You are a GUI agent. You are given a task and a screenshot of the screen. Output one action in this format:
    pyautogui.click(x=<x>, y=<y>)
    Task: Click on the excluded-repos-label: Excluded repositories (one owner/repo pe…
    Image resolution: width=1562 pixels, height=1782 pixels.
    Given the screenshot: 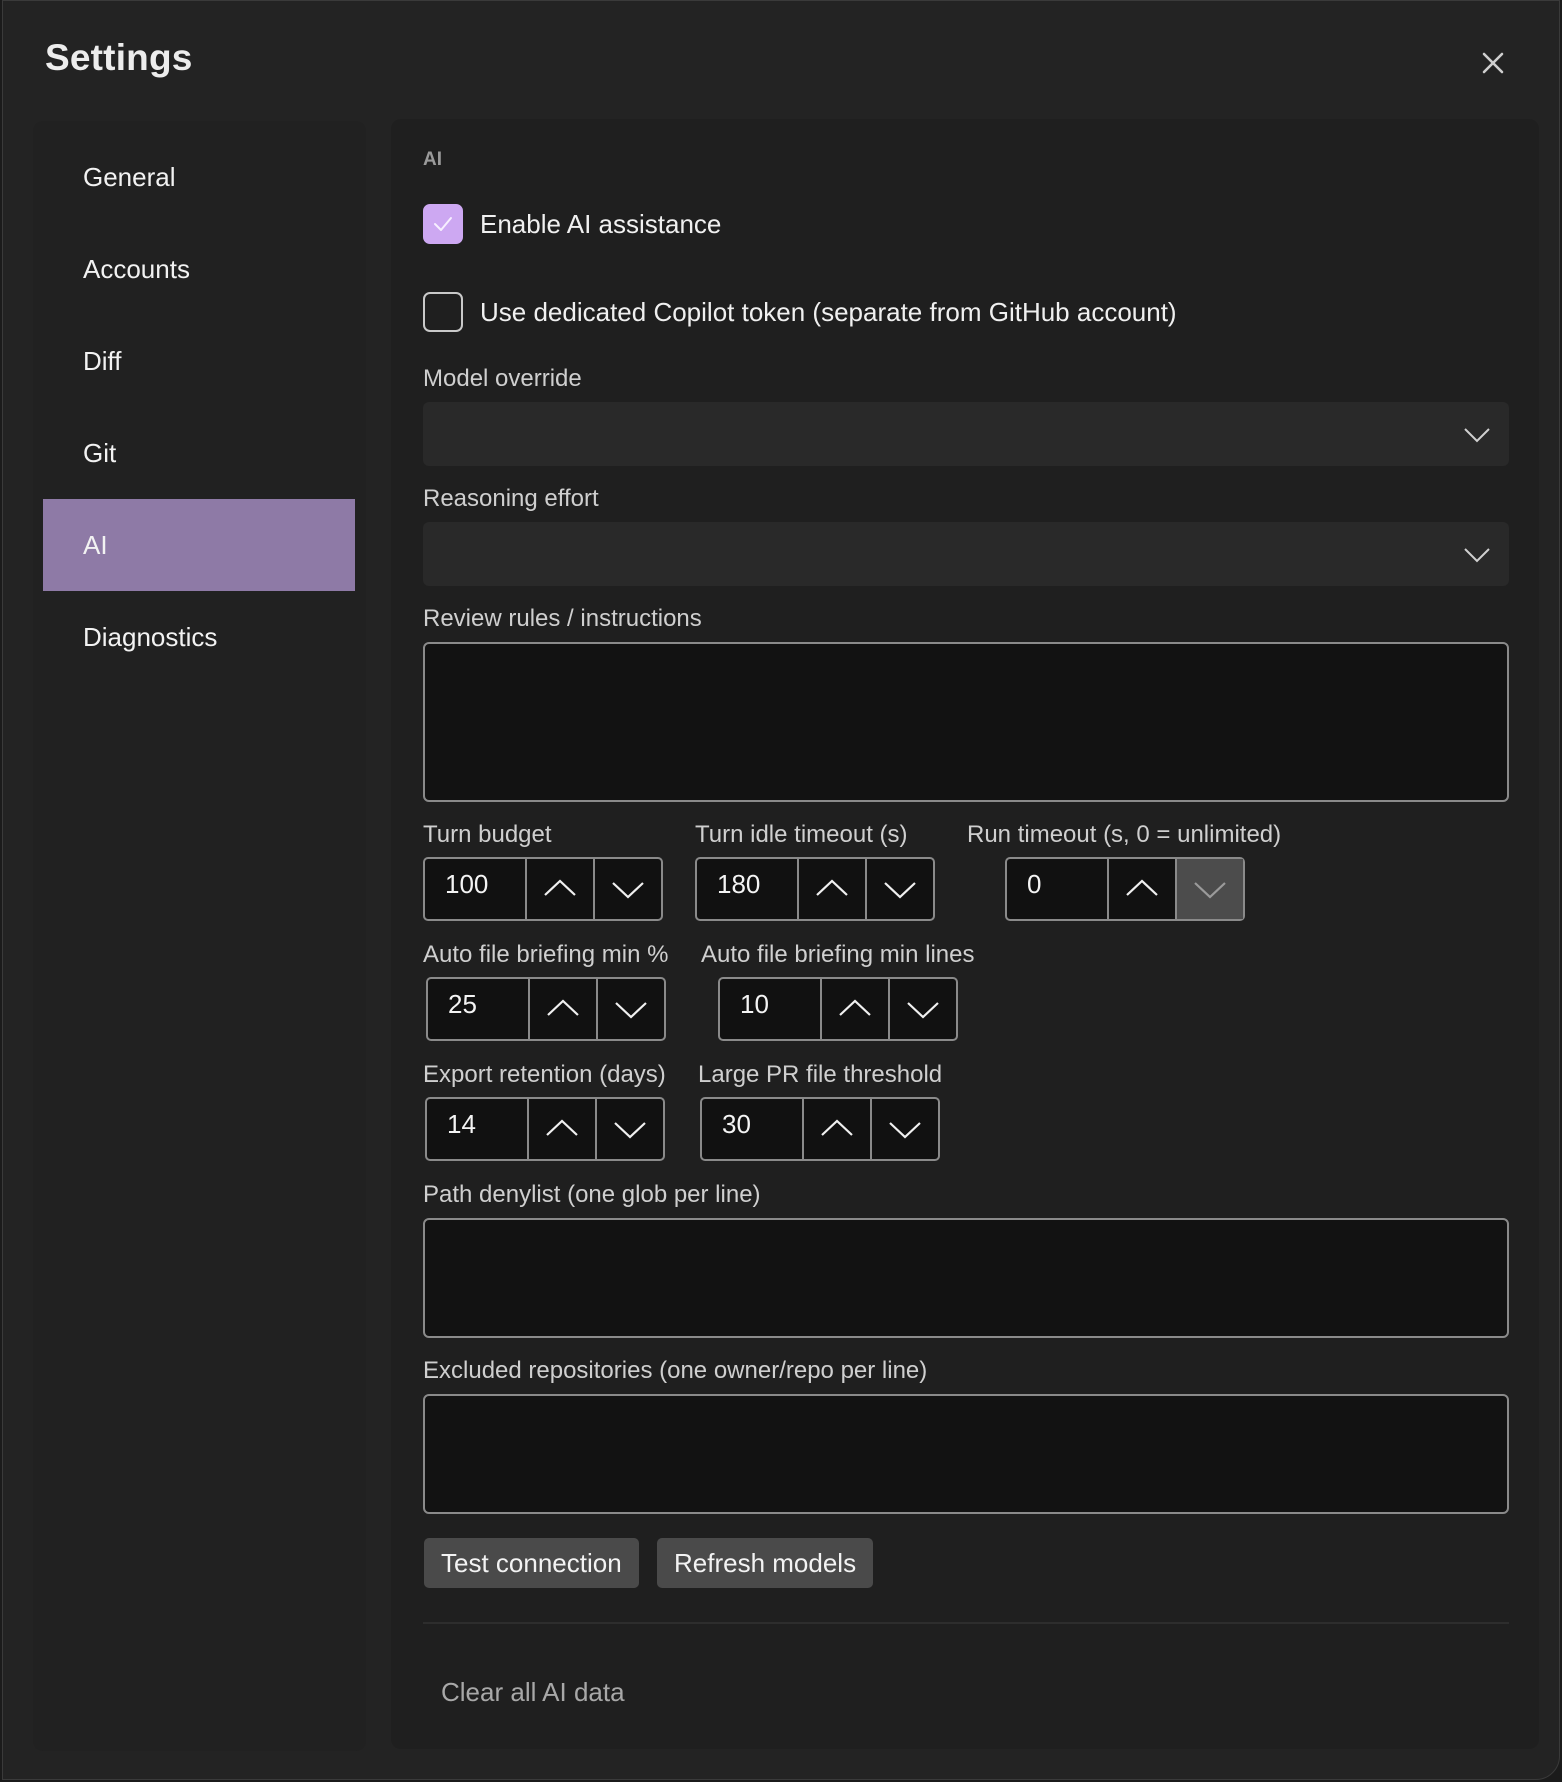 What is the action you would take?
    pyautogui.click(x=675, y=1370)
    